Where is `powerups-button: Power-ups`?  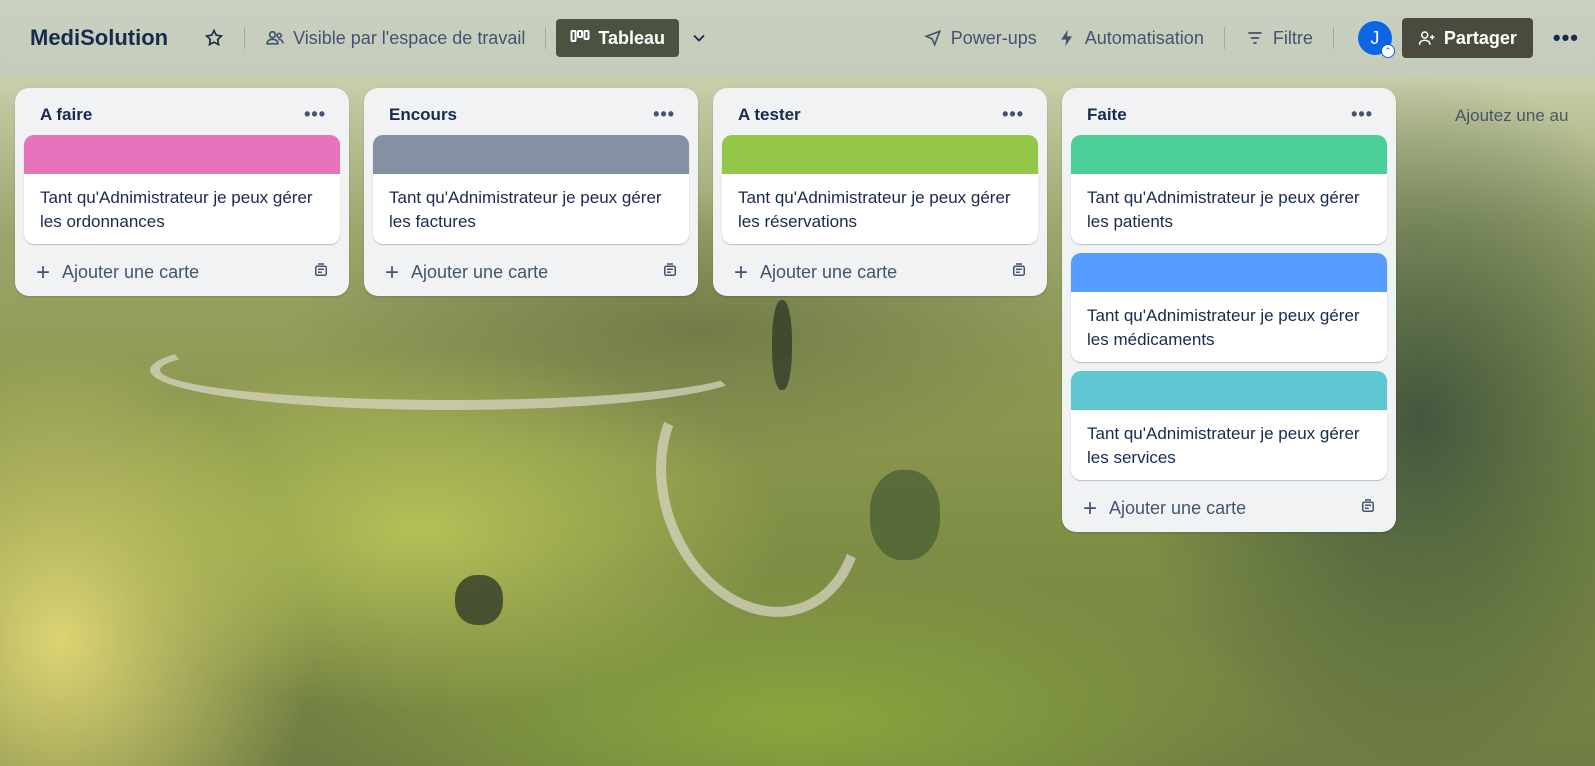
powerups-button: Power-ups is located at coordinates (980, 38).